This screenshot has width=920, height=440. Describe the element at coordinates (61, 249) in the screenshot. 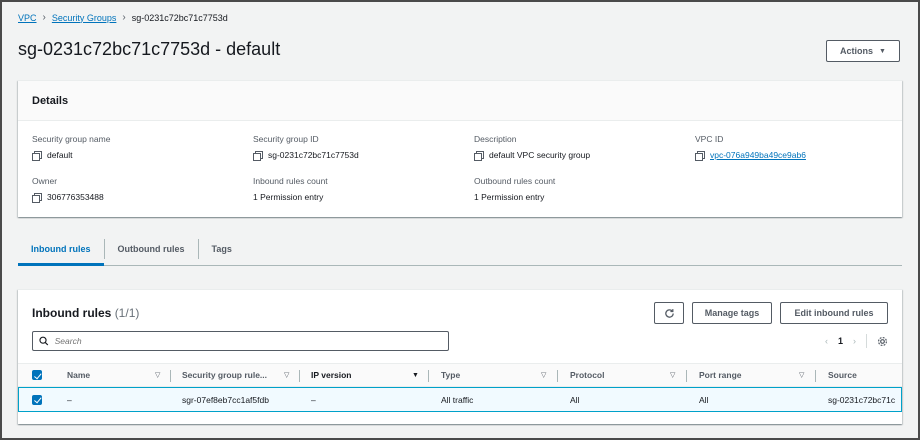

I see `tab-inbound-rules: Inbound rules` at that location.